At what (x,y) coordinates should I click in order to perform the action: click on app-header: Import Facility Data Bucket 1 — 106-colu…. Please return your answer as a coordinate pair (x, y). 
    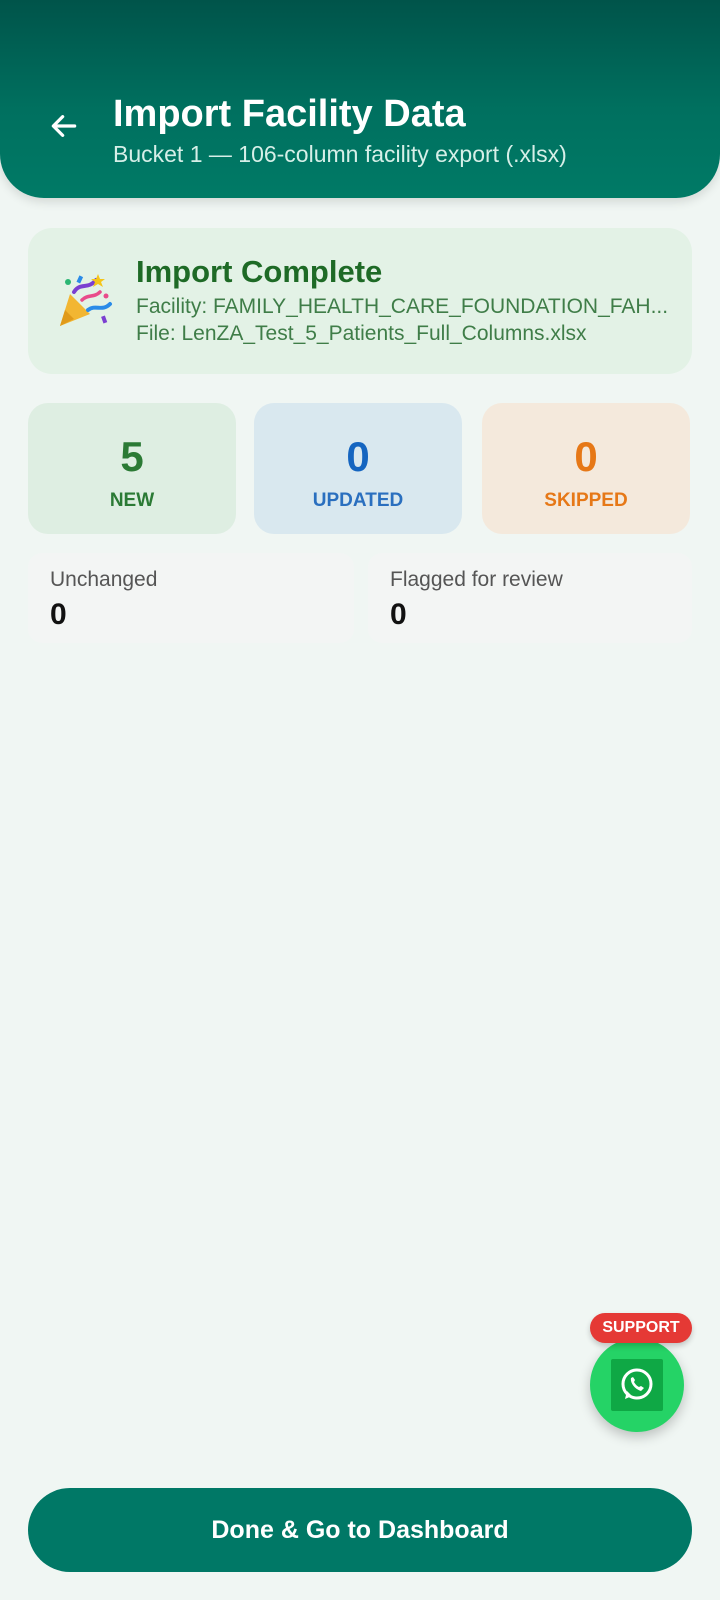
    Looking at the image, I should click on (360, 99).